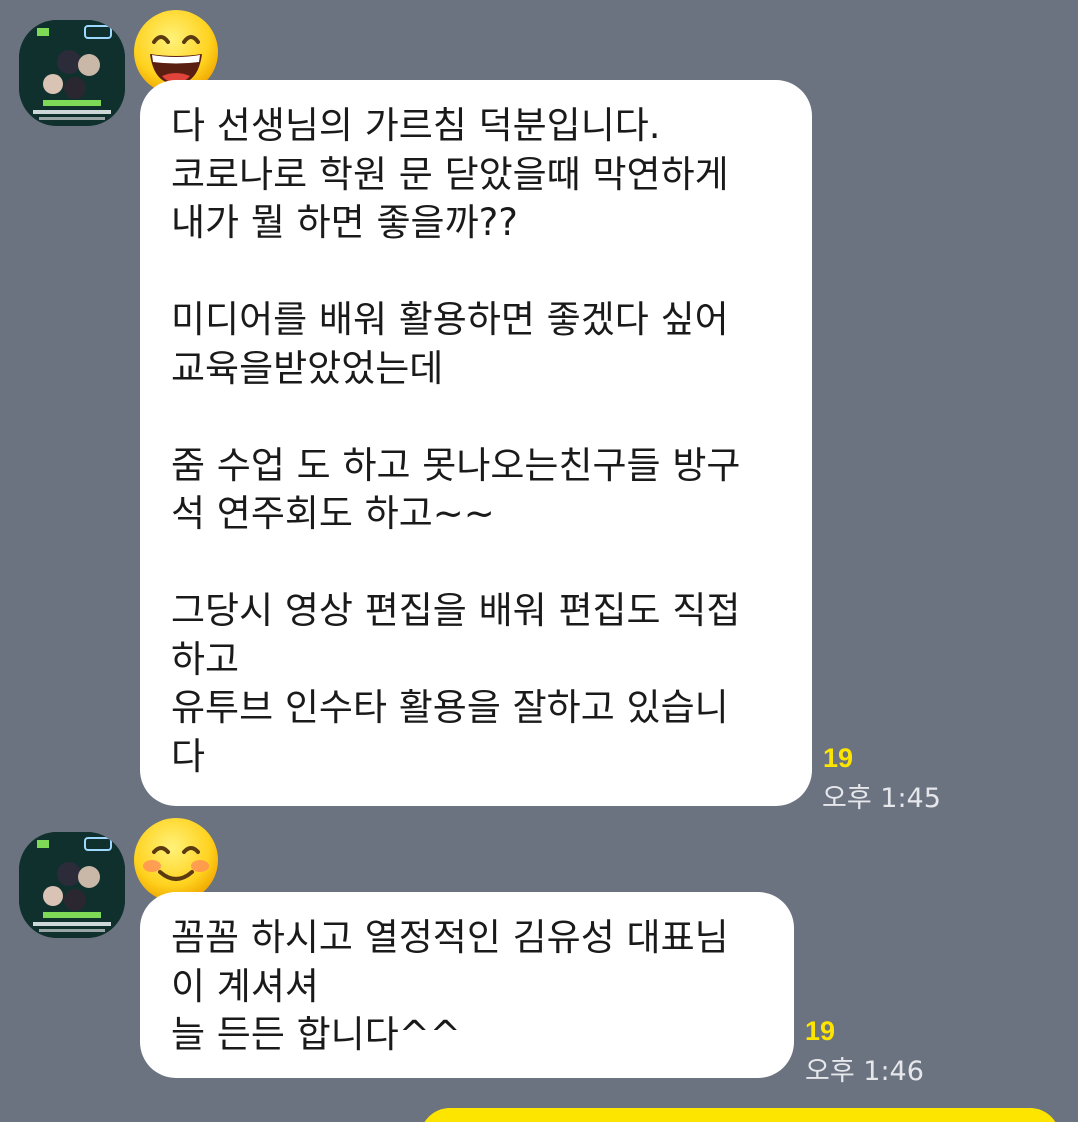  I want to click on message-line: 석 연주회도 하고~~, so click(333, 513).